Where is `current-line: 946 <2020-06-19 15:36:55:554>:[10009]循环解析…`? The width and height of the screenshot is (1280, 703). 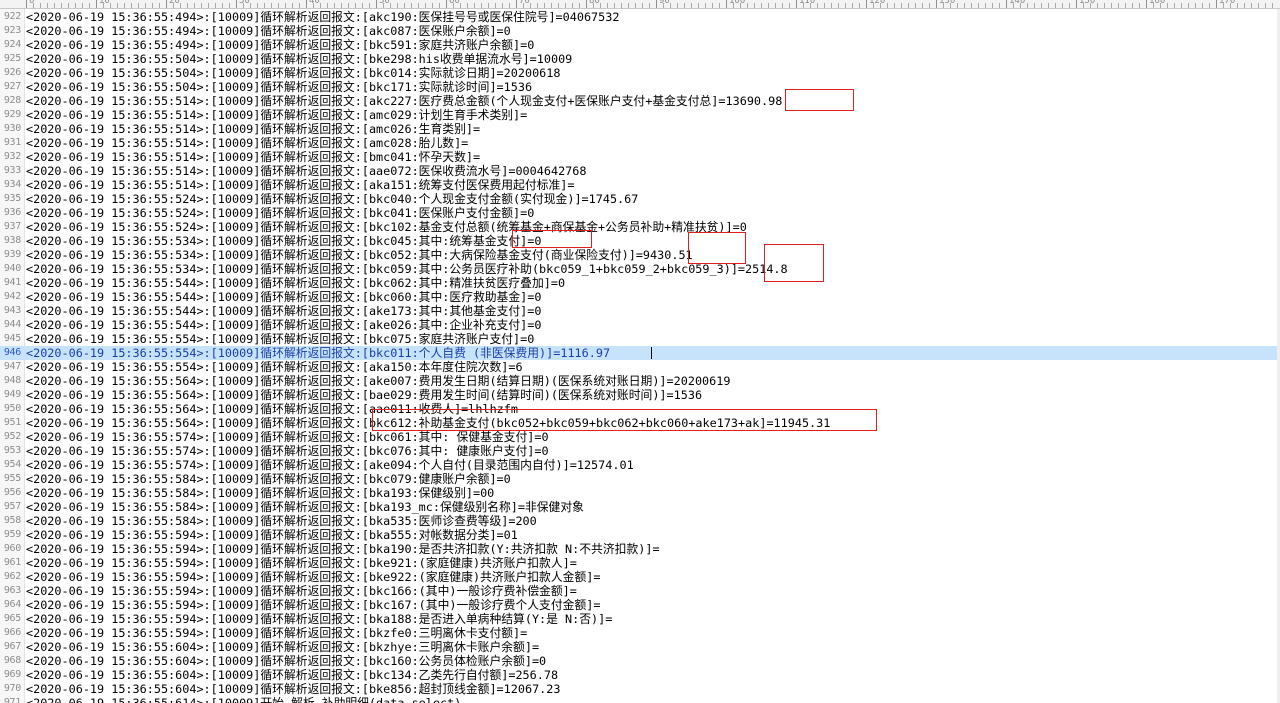
current-line: 946 <2020-06-19 15:36:55:554>:[10009]循环解析… is located at coordinates (640, 353).